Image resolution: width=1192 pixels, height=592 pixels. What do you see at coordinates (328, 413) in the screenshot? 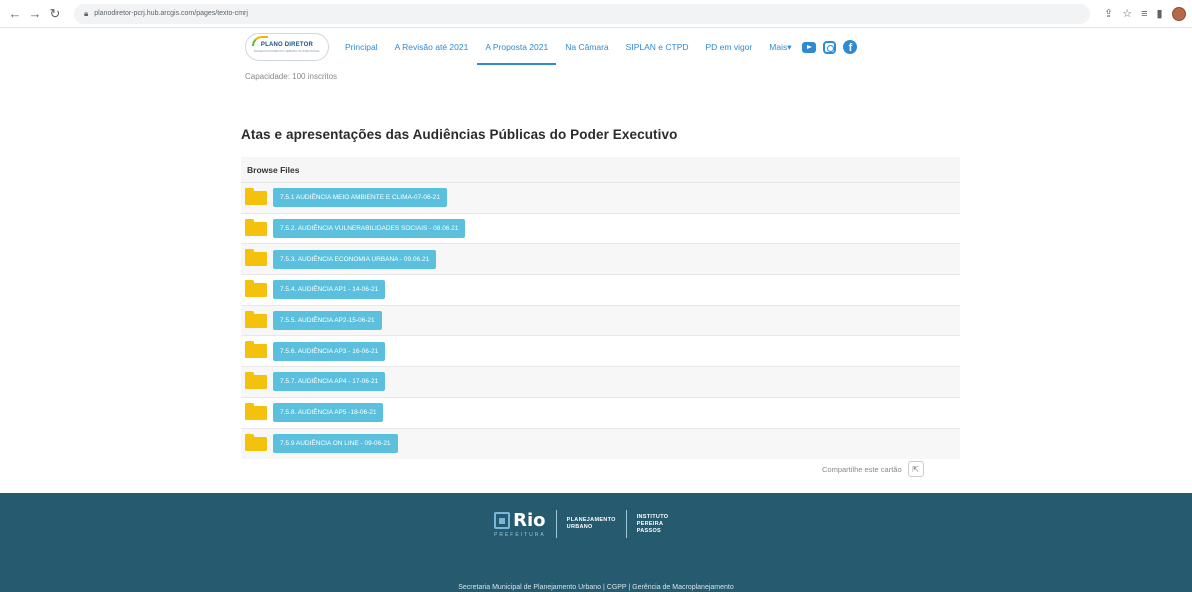
I see `folder-button: 7.5.8. AUDIÊNCIA AP5 -18-06-21` at bounding box center [328, 413].